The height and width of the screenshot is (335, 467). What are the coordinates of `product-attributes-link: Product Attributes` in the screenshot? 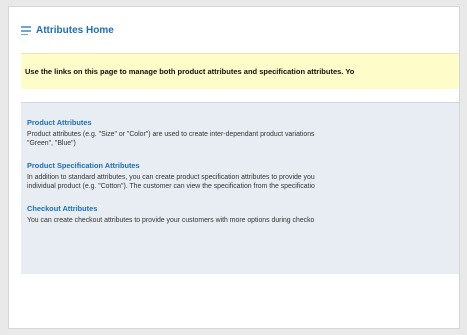 It's located at (59, 122).